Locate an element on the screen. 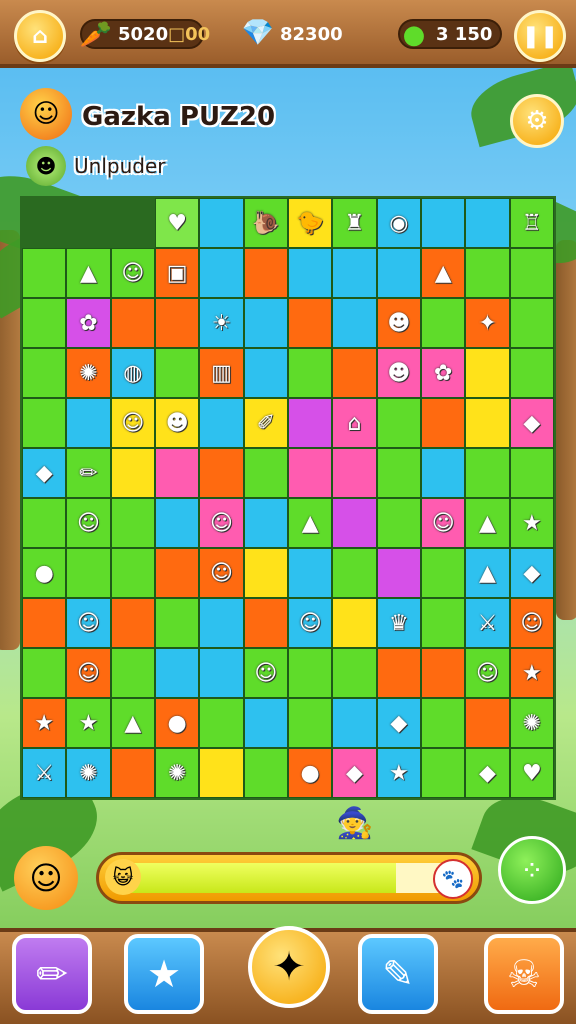 This screenshot has height=1024, width=576. grid-cell: ♜ is located at coordinates (354, 223).